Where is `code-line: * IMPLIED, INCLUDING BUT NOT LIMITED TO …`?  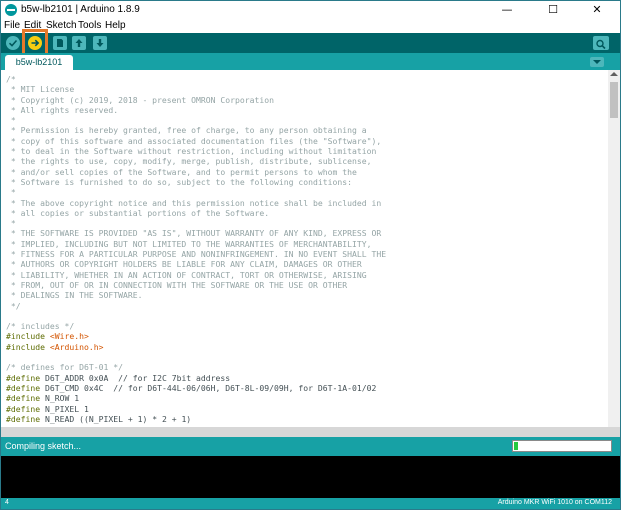 code-line: * IMPLIED, INCLUDING BUT NOT LIMITED TO … is located at coordinates (196, 244).